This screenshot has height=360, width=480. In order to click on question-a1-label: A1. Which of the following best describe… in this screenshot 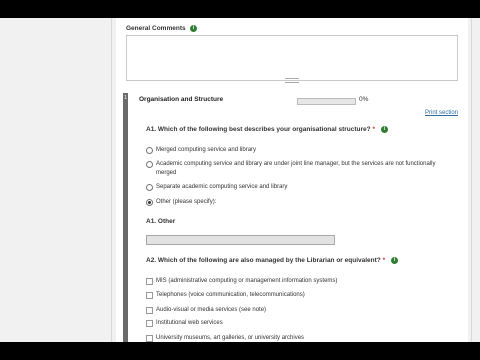, I will do `click(258, 130)`.